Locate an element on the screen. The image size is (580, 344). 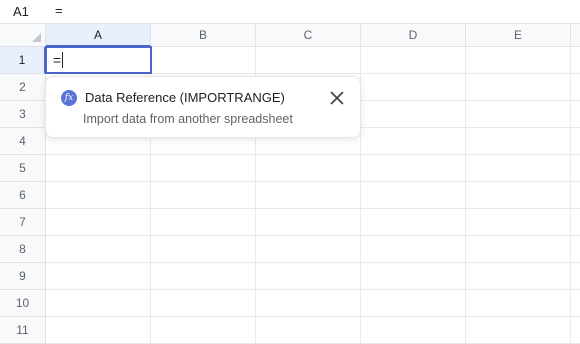
name-box: A1 is located at coordinates (23, 12).